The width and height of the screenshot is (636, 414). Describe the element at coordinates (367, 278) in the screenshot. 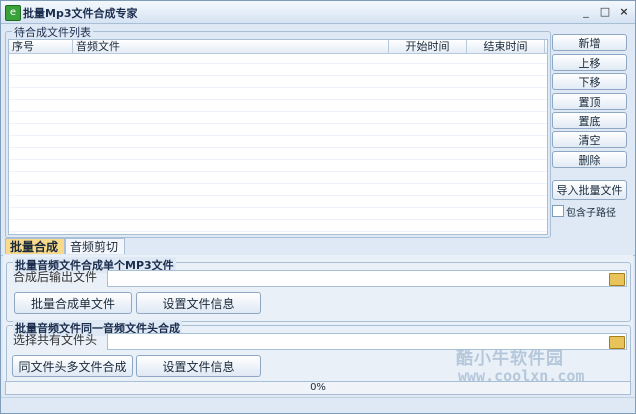

I see `output-file-field` at that location.